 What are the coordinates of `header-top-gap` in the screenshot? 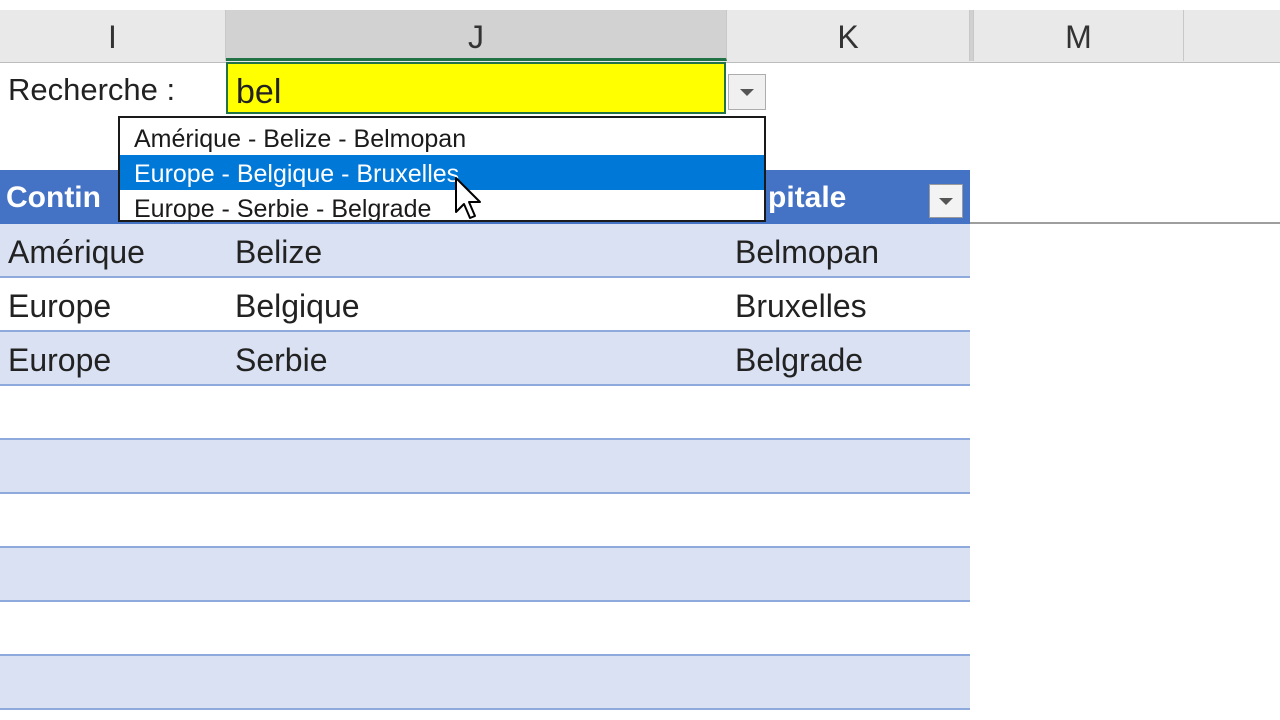 It's located at (640, 5).